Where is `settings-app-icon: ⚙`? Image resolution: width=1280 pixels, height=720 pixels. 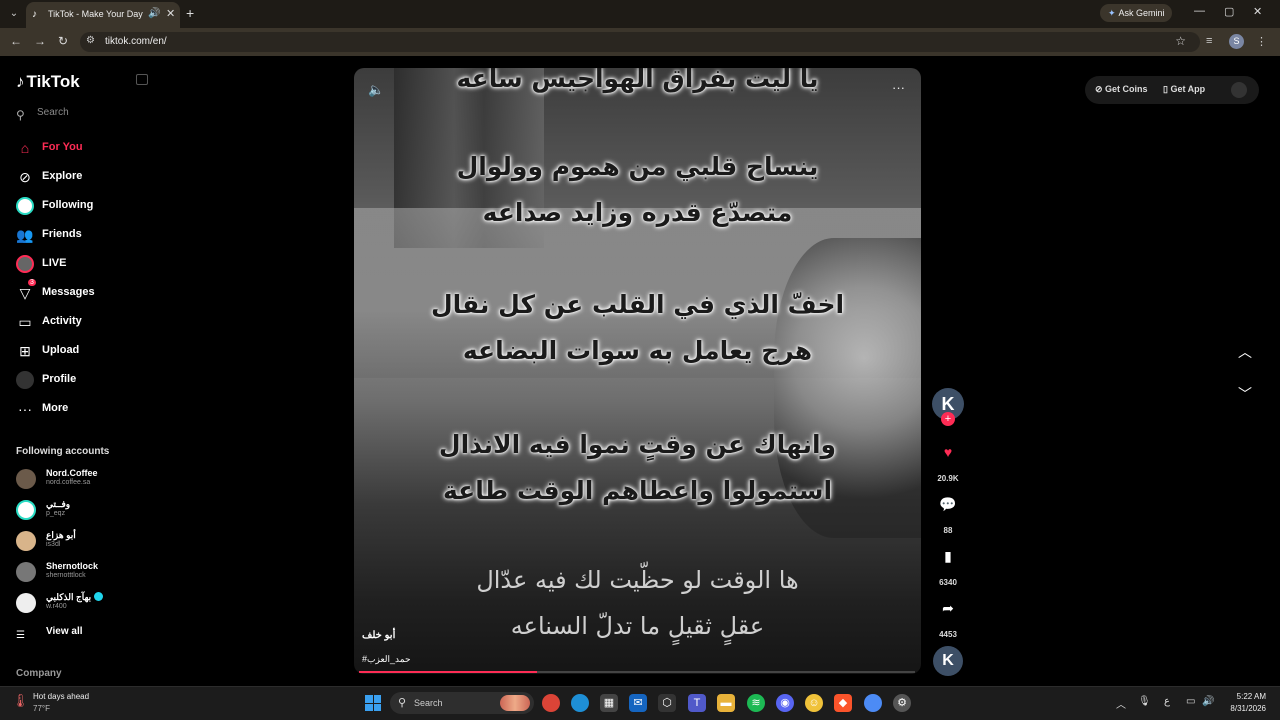 settings-app-icon: ⚙ is located at coordinates (902, 703).